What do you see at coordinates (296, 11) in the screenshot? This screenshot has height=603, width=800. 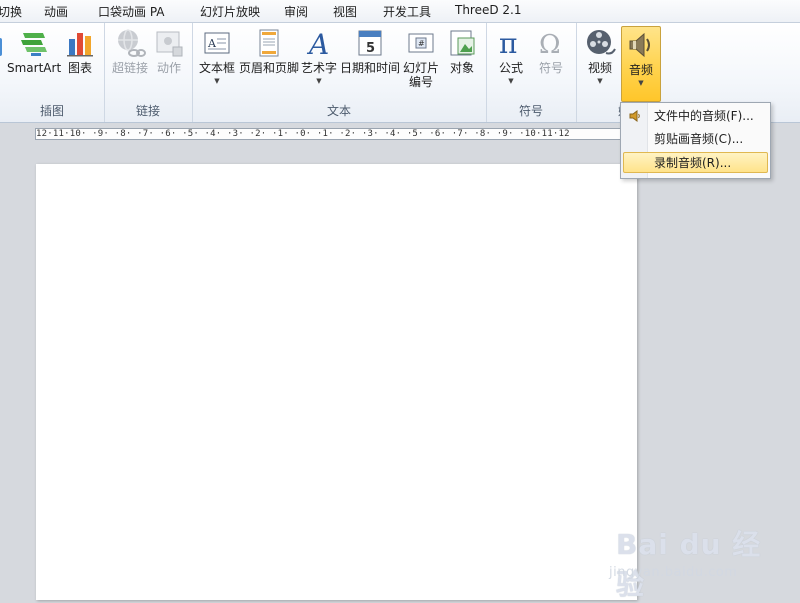 I see `tab-review: 审阅` at bounding box center [296, 11].